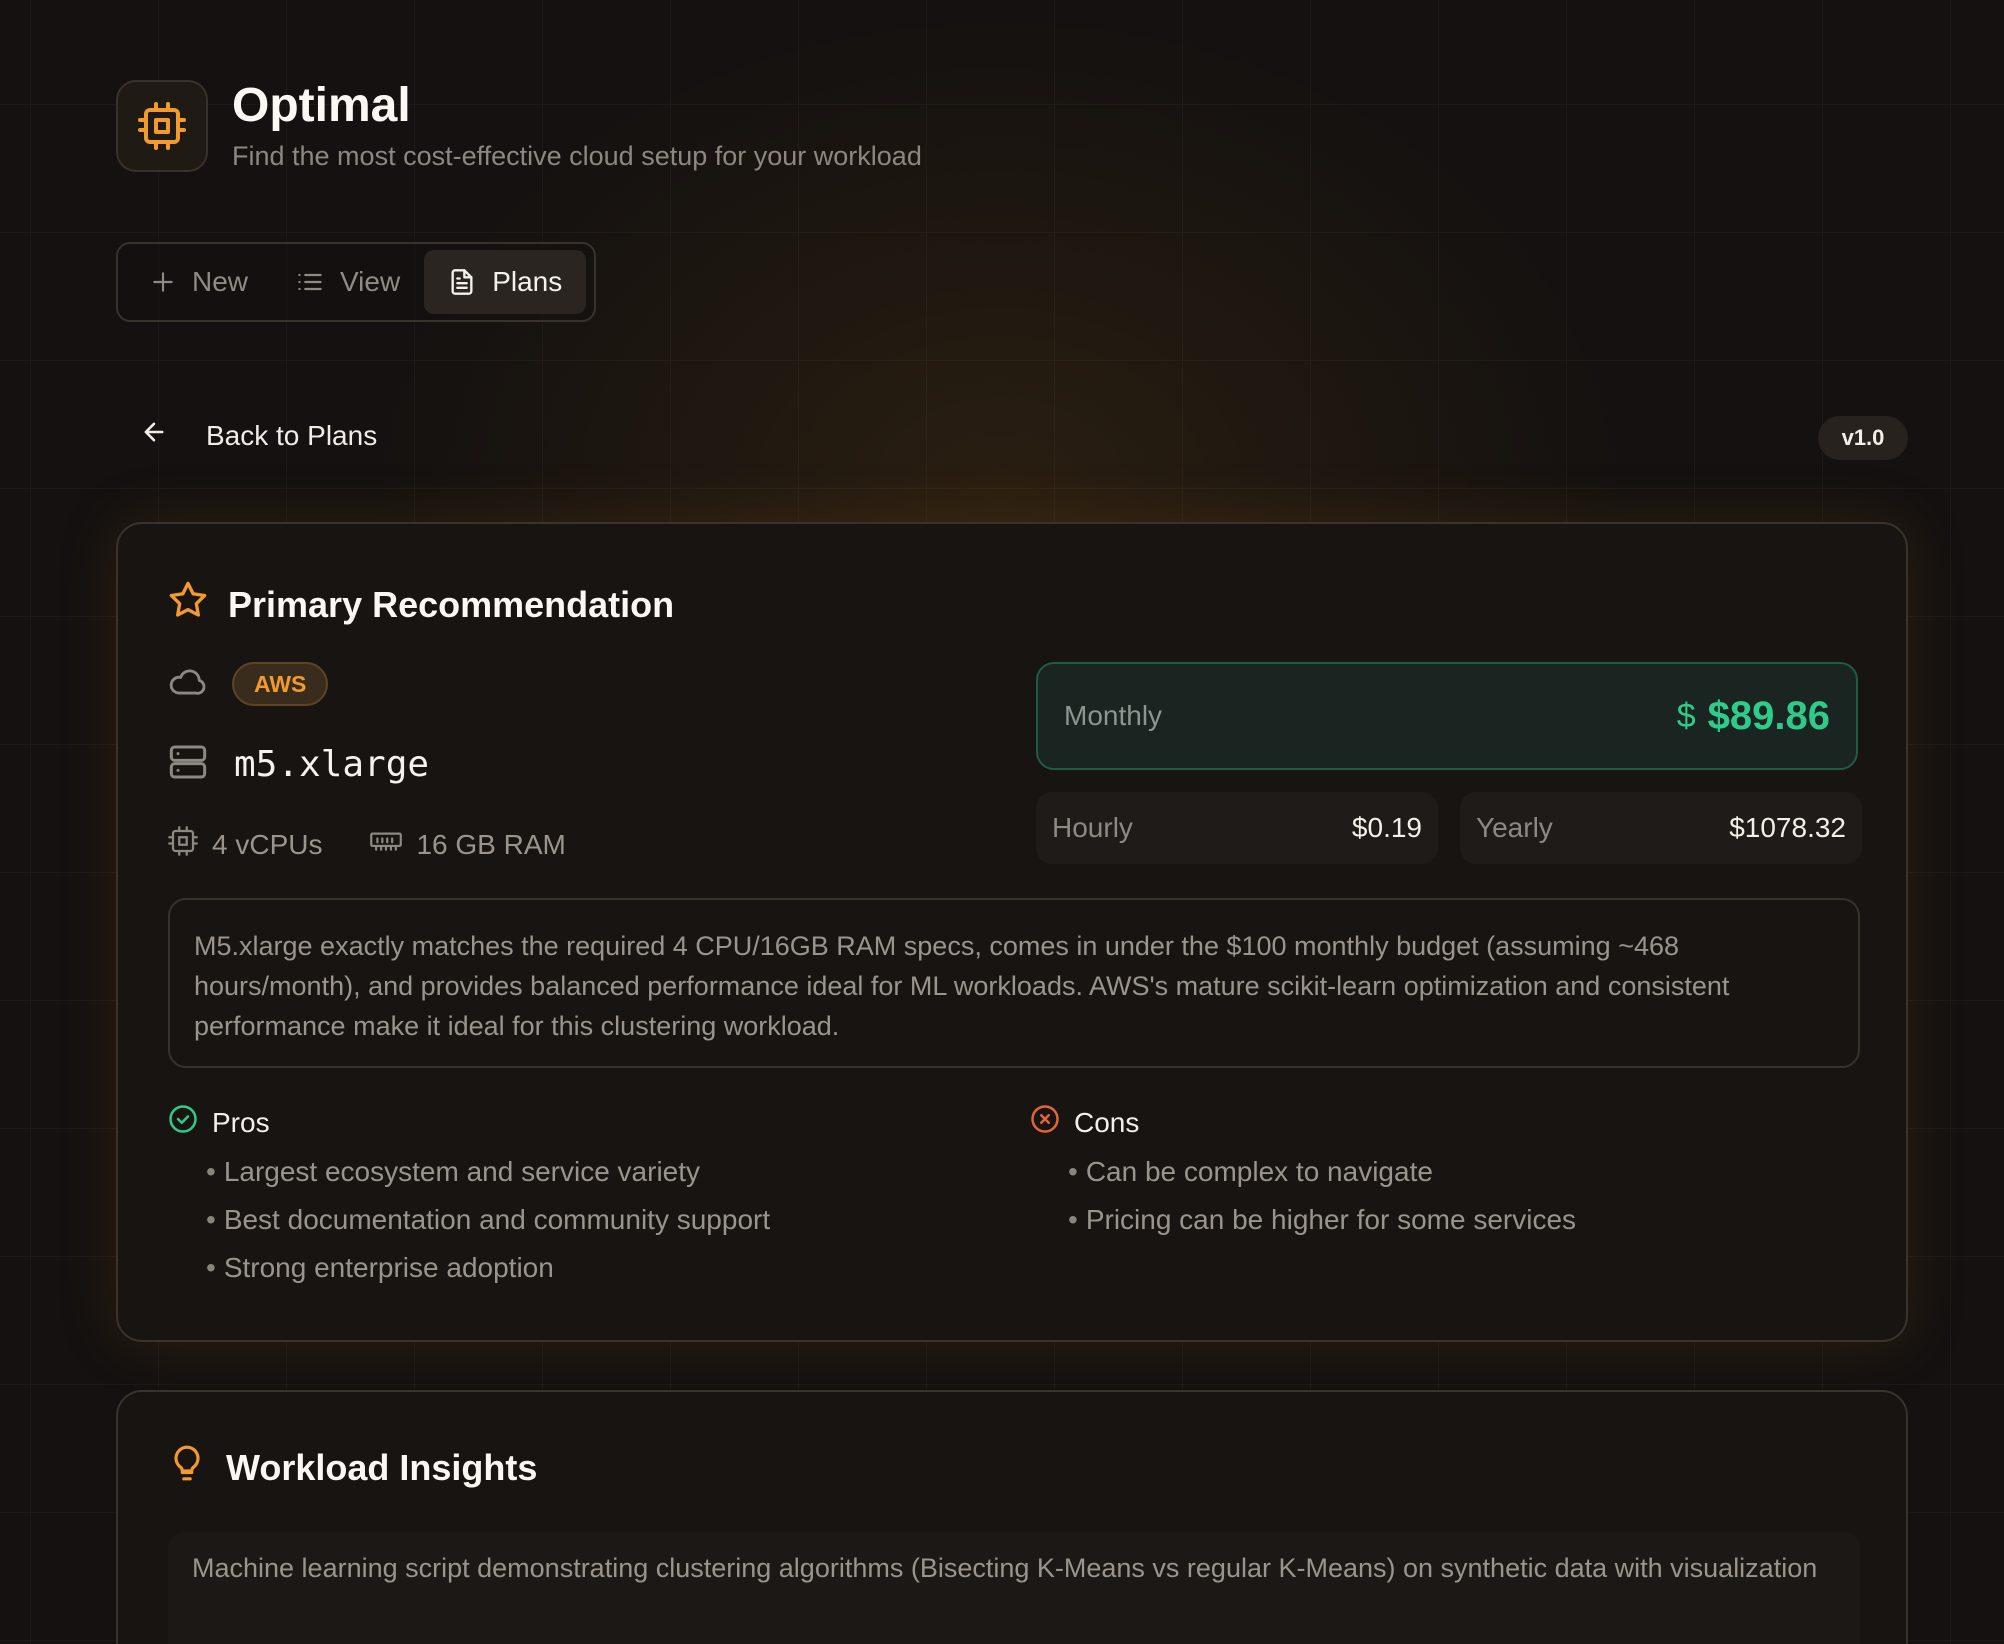 Image resolution: width=2004 pixels, height=1644 pixels. I want to click on tab-plans: Plans, so click(505, 282).